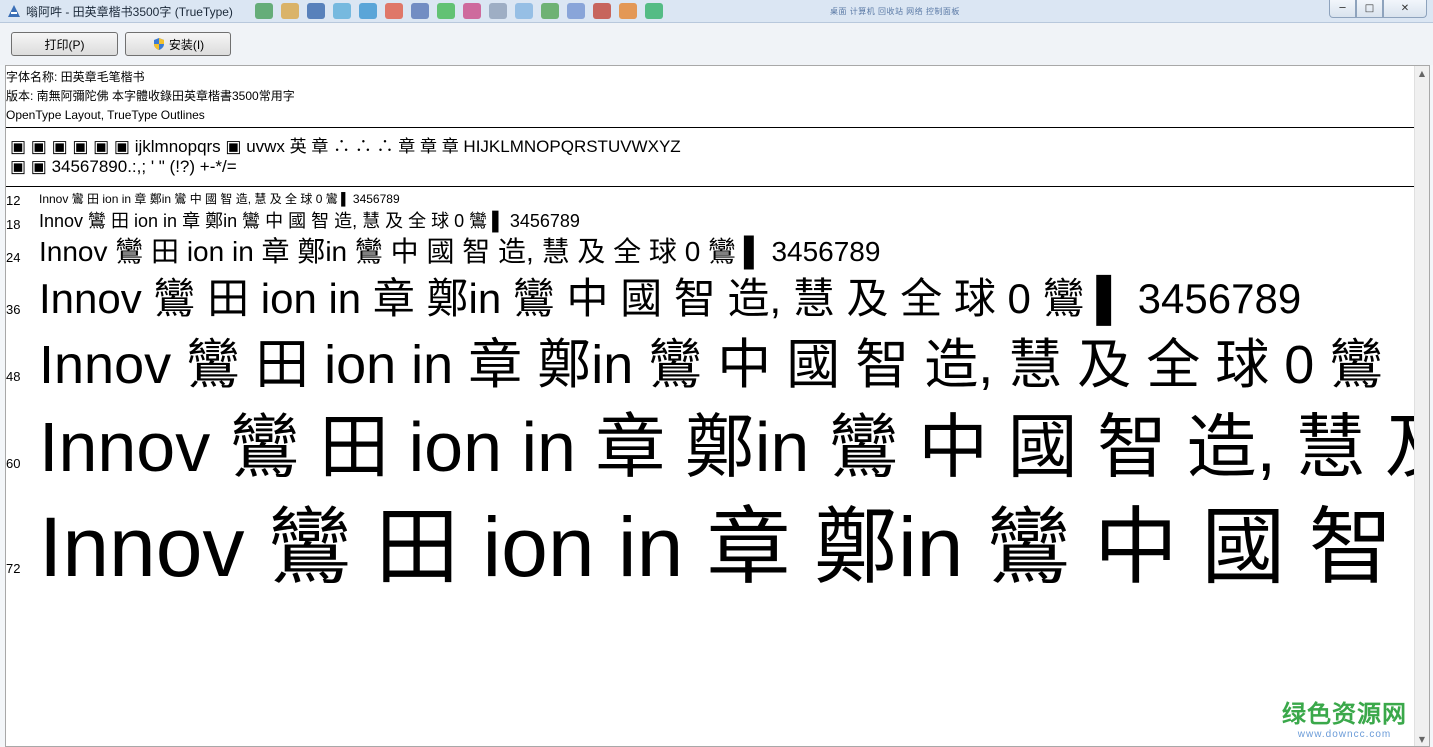  What do you see at coordinates (13, 200) in the screenshot?
I see `sample-size: 12` at bounding box center [13, 200].